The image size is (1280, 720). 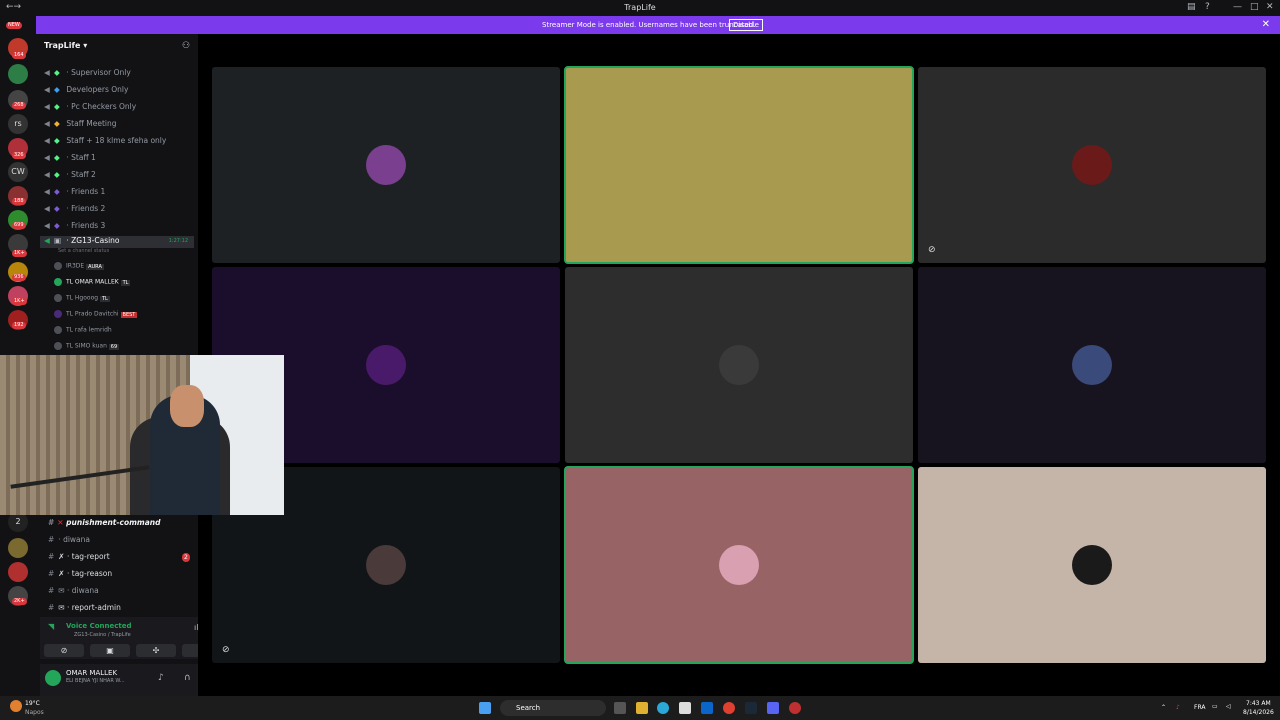 I want to click on guild-icon: rs, so click(x=18, y=124).